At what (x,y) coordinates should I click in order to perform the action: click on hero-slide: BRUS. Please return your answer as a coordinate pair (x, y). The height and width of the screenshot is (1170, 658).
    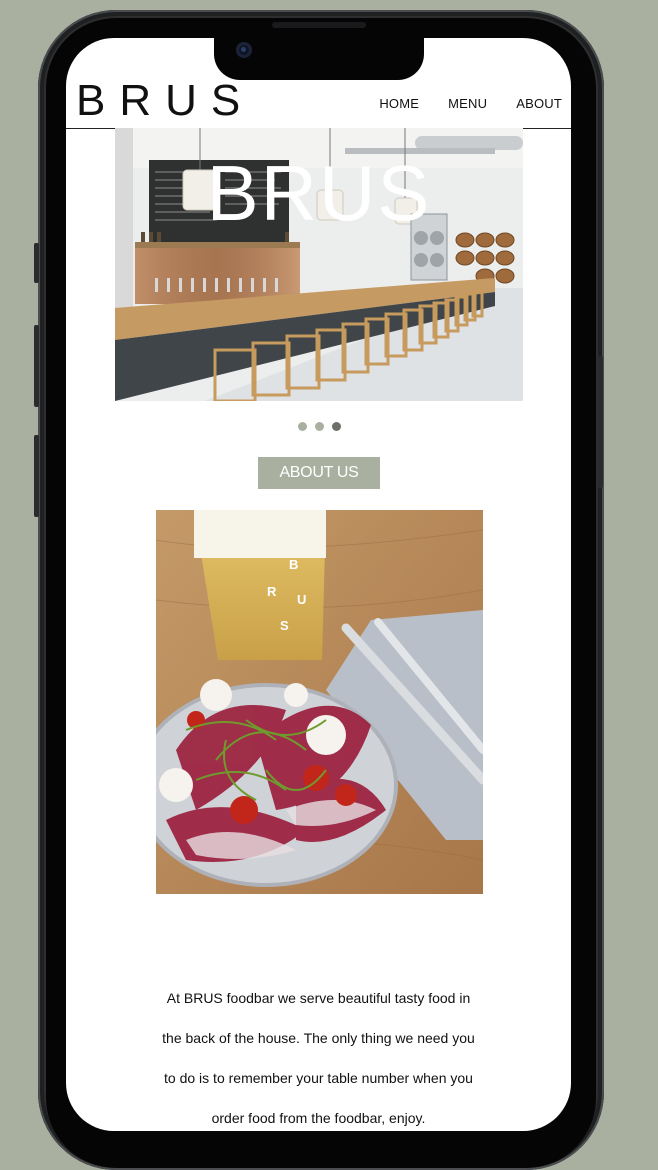
    Looking at the image, I should click on (319, 264).